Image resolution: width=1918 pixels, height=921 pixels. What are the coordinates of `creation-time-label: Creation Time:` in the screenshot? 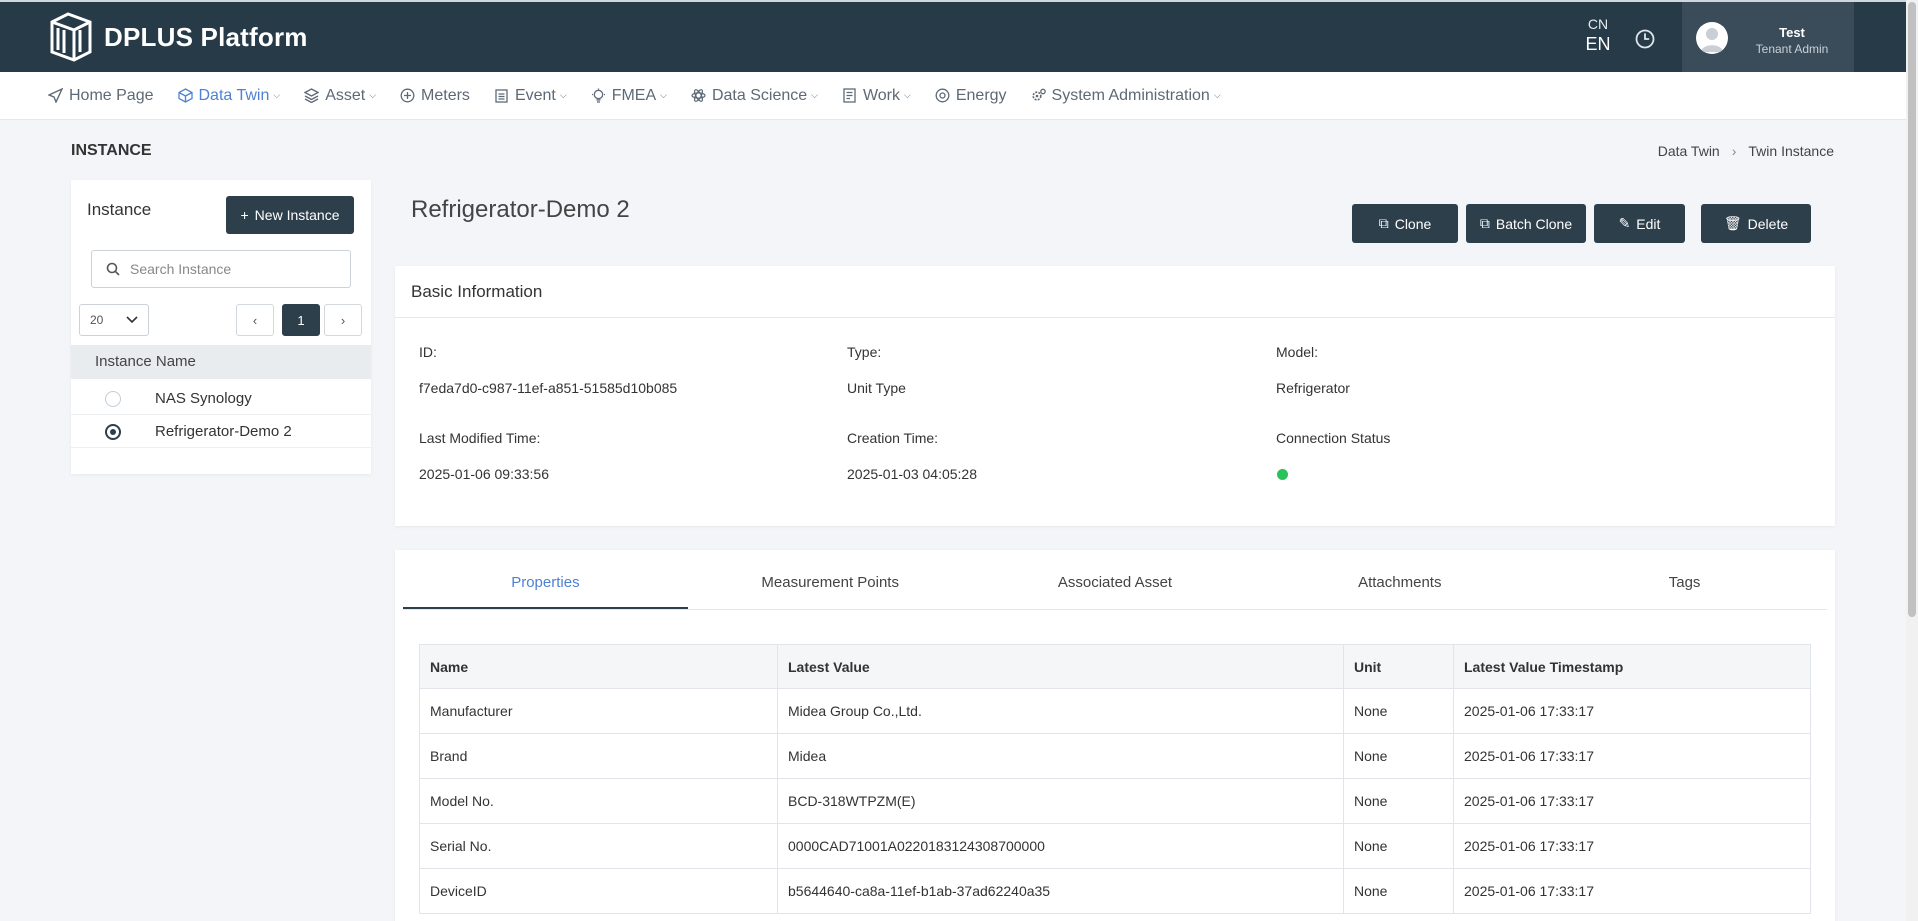 It's located at (893, 438).